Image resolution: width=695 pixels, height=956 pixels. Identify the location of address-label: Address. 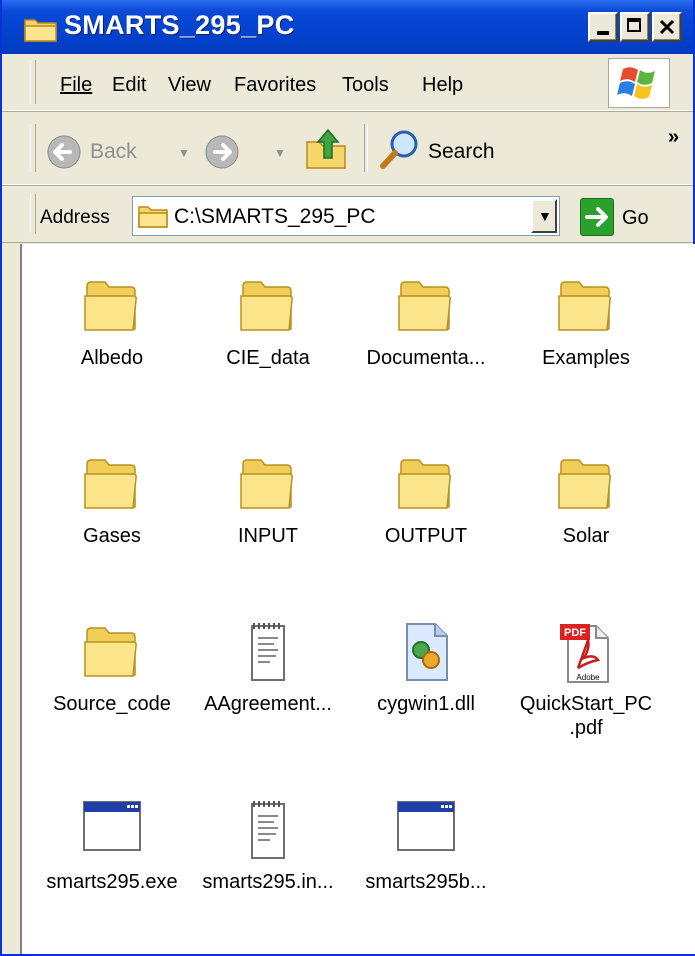
(75, 217).